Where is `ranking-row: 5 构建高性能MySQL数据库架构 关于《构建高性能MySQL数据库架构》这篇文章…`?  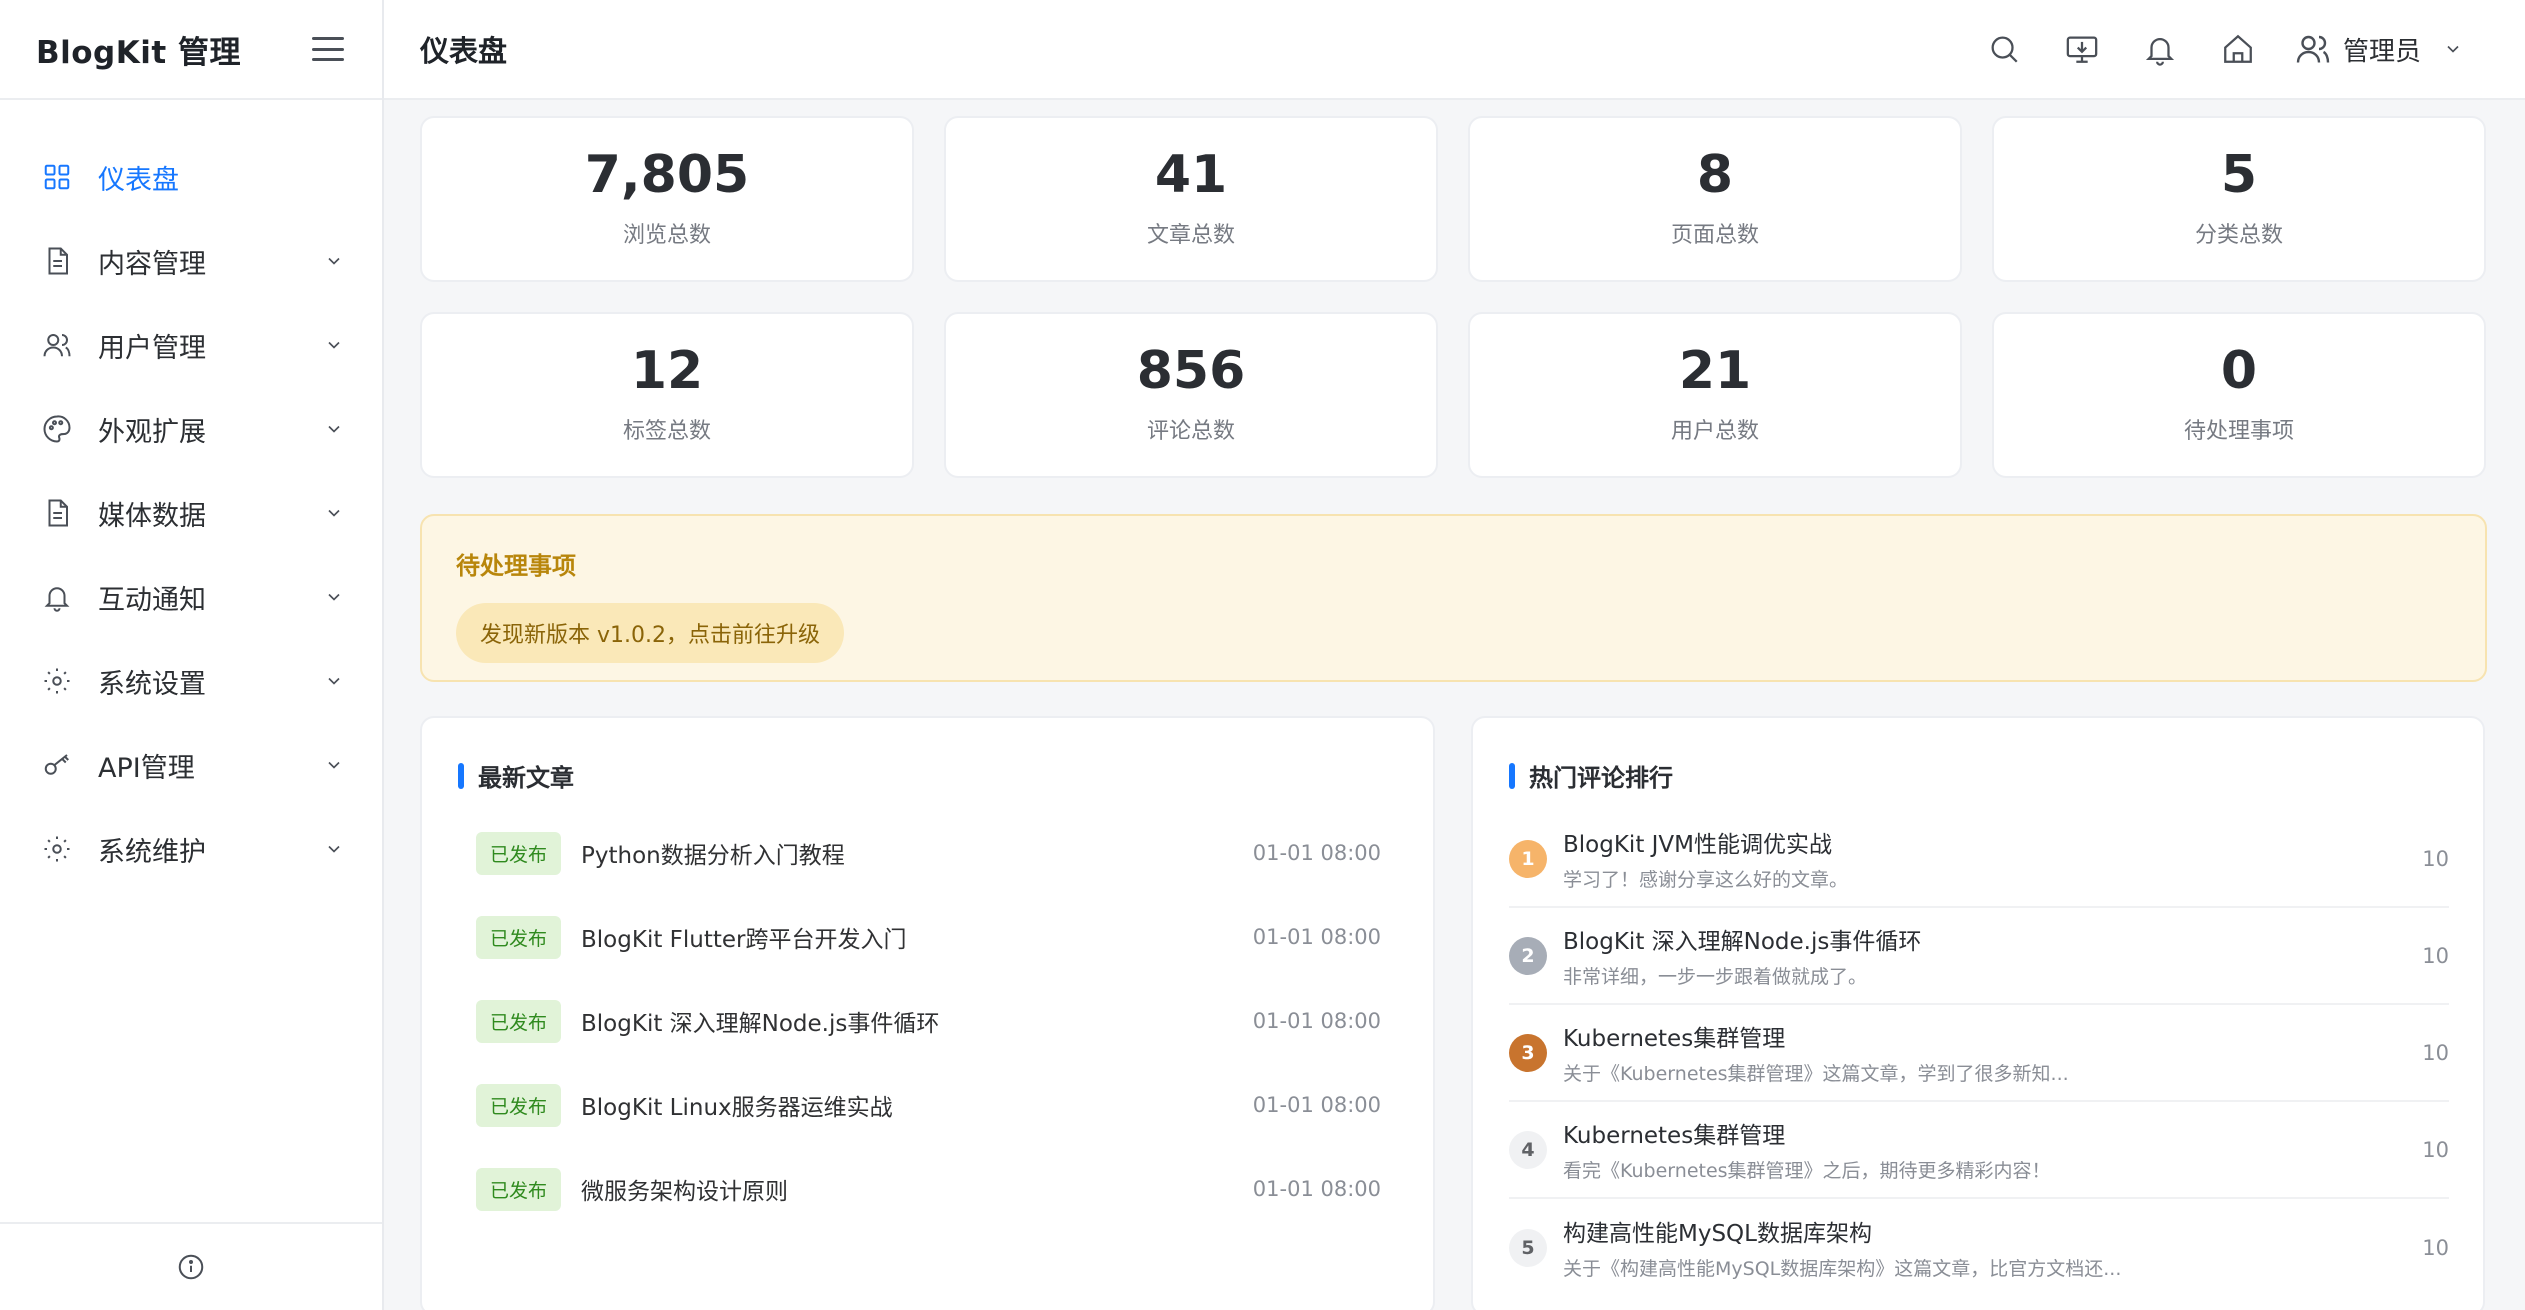 ranking-row: 5 构建高性能MySQL数据库架构 关于《构建高性能MySQL数据库架构》这篇文章… is located at coordinates (1979, 1247).